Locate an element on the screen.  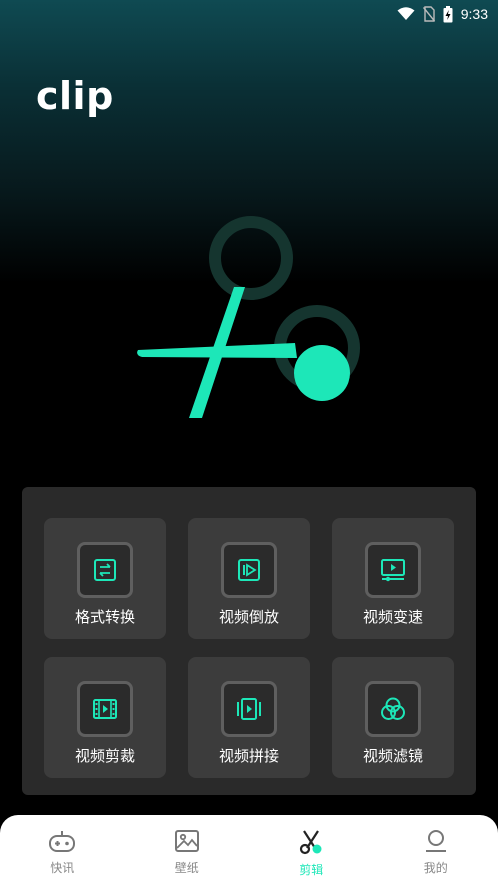
tab-label: 我的 is located at coordinates (435, 868).